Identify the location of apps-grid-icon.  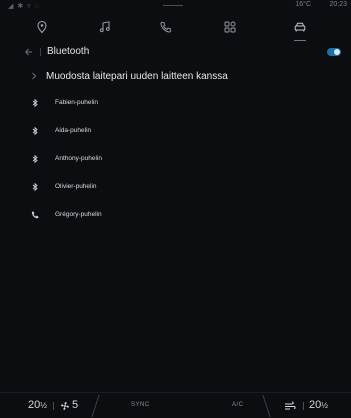
(230, 27).